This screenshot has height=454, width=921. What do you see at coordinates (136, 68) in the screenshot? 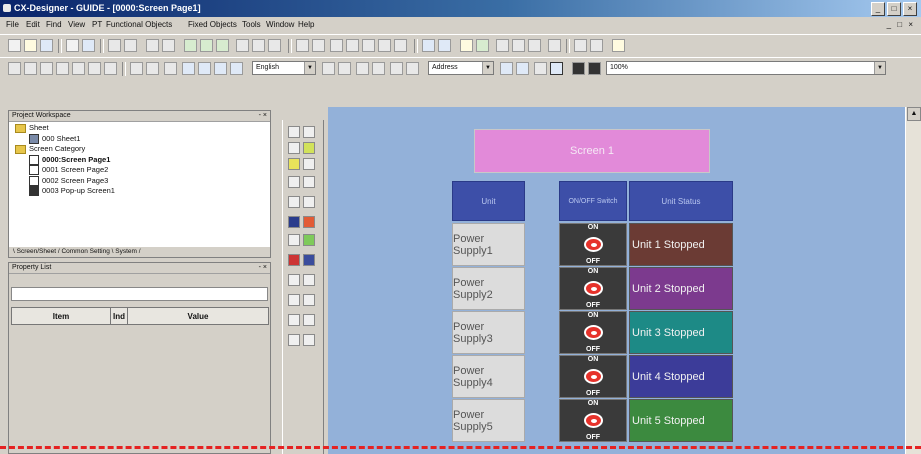
I see `align-left-icon` at bounding box center [136, 68].